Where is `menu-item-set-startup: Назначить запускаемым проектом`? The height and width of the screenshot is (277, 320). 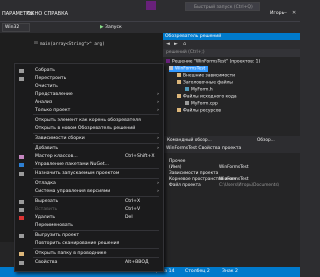
menu-item-set-startup: Назначить запускаемым проектом is located at coordinates (89, 174).